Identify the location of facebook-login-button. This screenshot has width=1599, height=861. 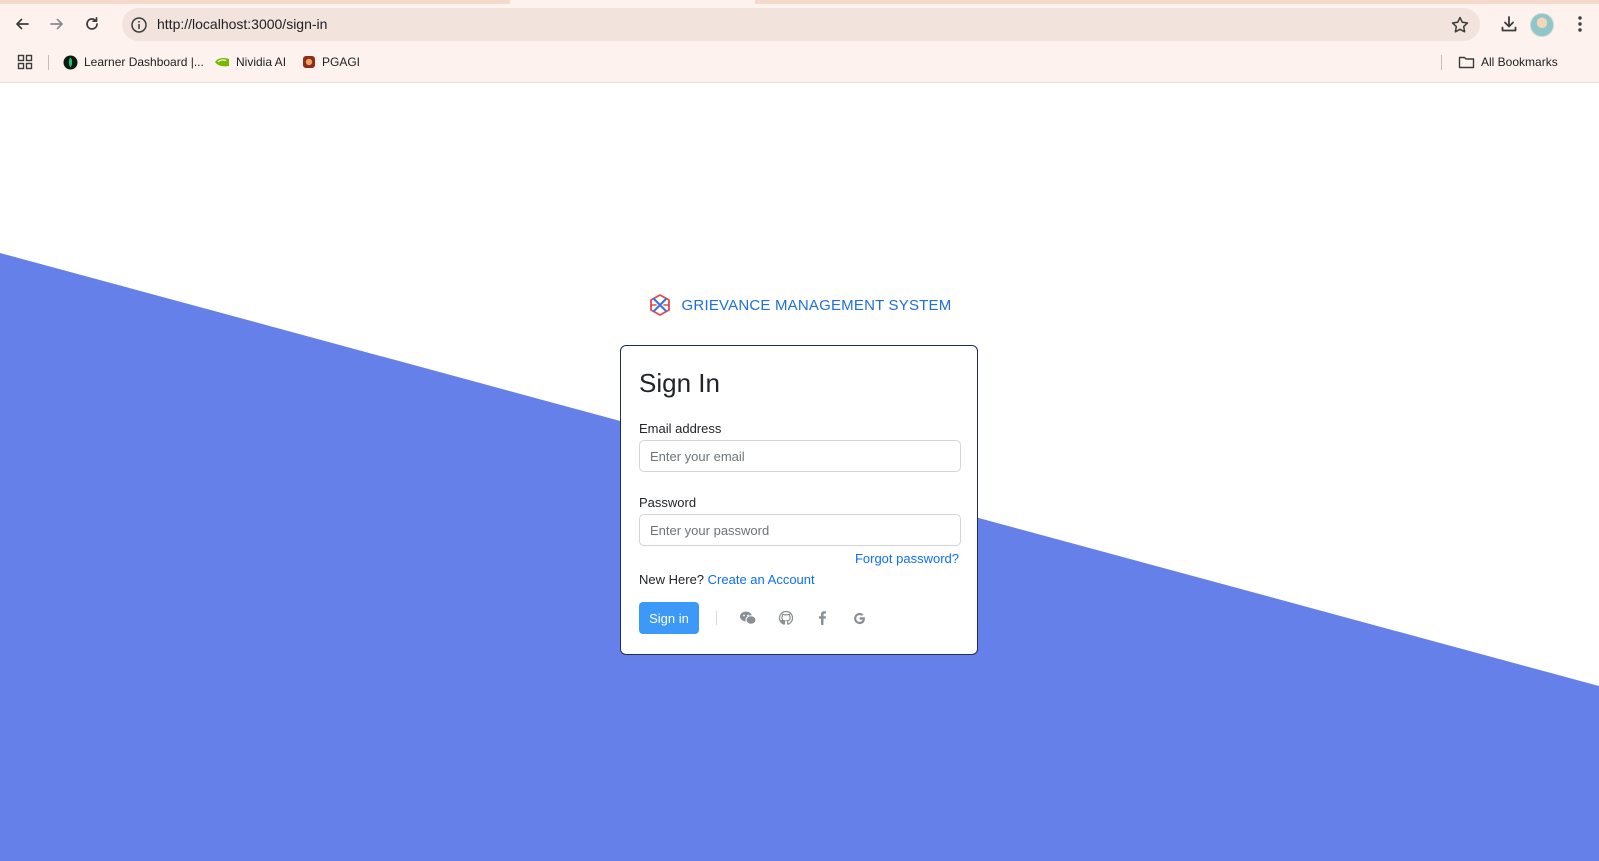
(822, 618).